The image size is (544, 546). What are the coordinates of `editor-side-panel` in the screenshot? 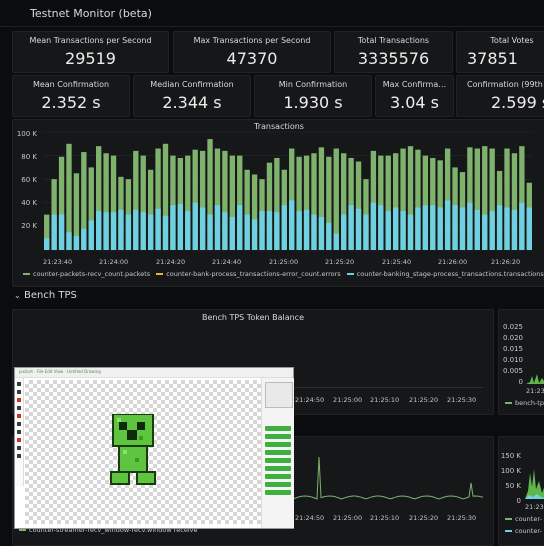 It's located at (277, 453).